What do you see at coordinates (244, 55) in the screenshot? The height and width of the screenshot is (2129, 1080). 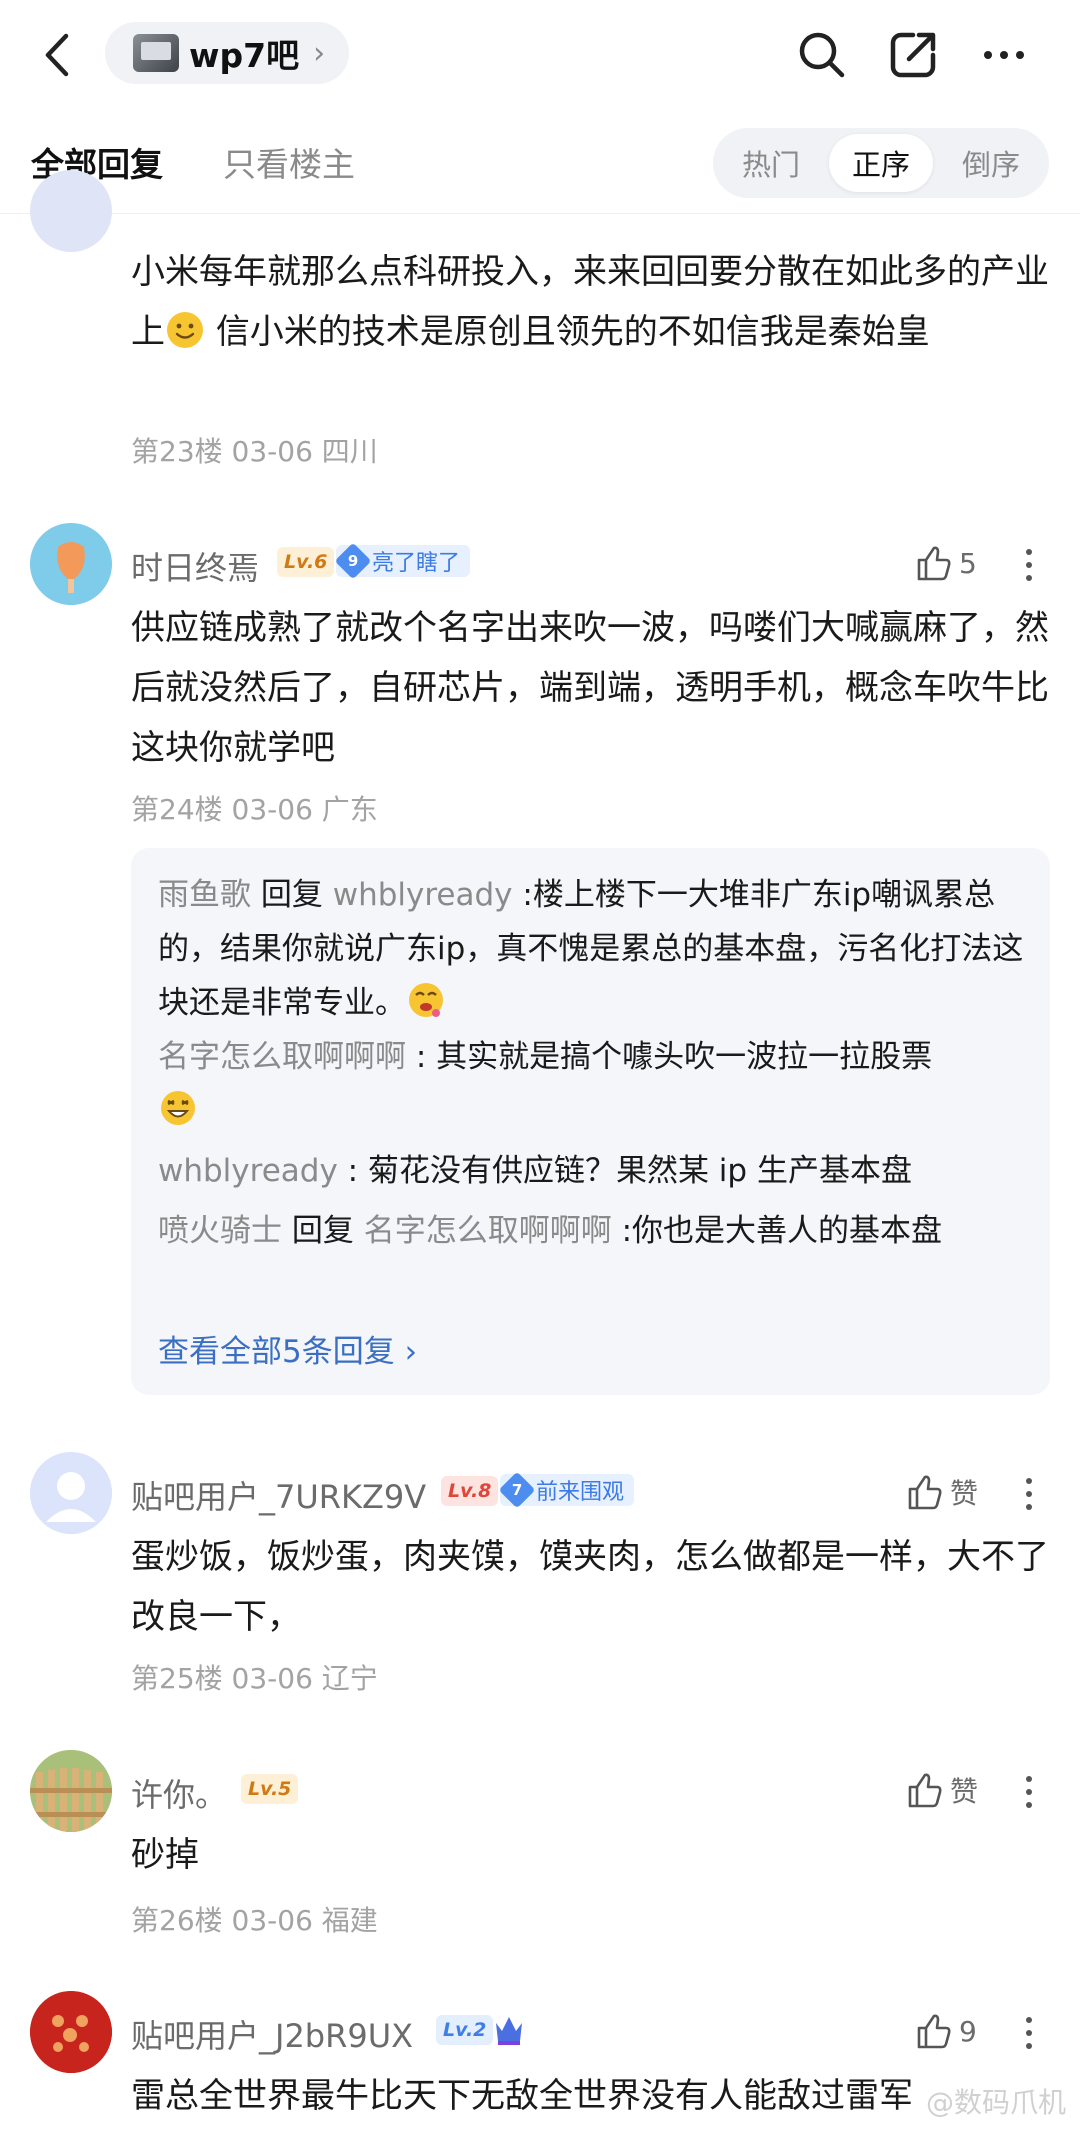 I see `forum-name: wp7吧` at bounding box center [244, 55].